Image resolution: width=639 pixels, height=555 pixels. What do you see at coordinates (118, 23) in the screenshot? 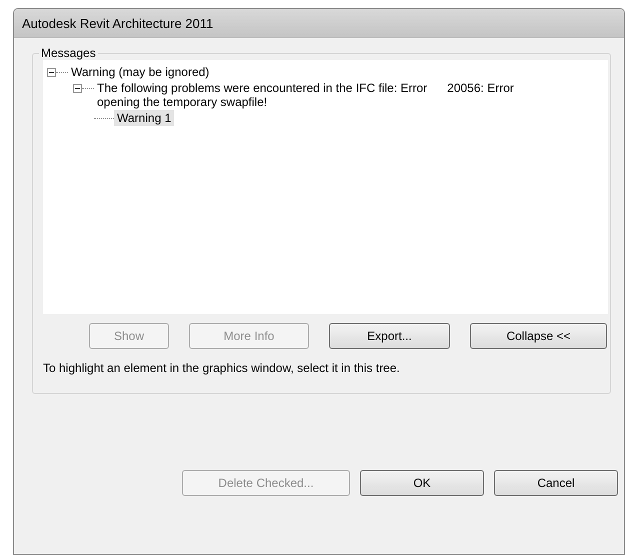
I see `window-title: Autodesk Revit Architecture 2011` at bounding box center [118, 23].